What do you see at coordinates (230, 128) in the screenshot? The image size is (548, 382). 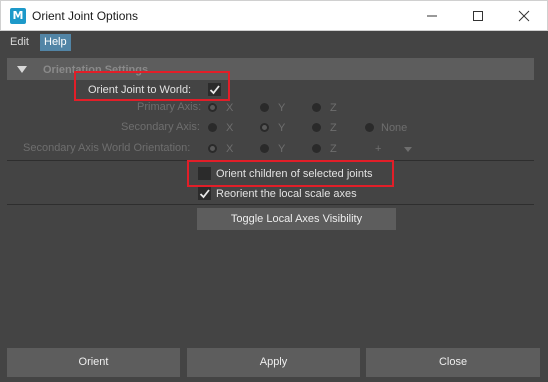 I see `secondary-axis-x-label: X` at bounding box center [230, 128].